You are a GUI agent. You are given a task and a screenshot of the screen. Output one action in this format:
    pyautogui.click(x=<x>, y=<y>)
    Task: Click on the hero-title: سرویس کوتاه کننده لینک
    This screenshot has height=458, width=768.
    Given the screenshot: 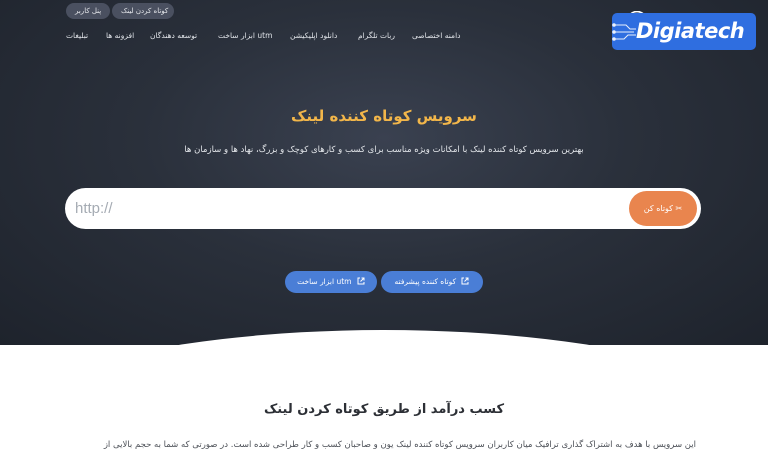 What is the action you would take?
    pyautogui.click(x=384, y=116)
    